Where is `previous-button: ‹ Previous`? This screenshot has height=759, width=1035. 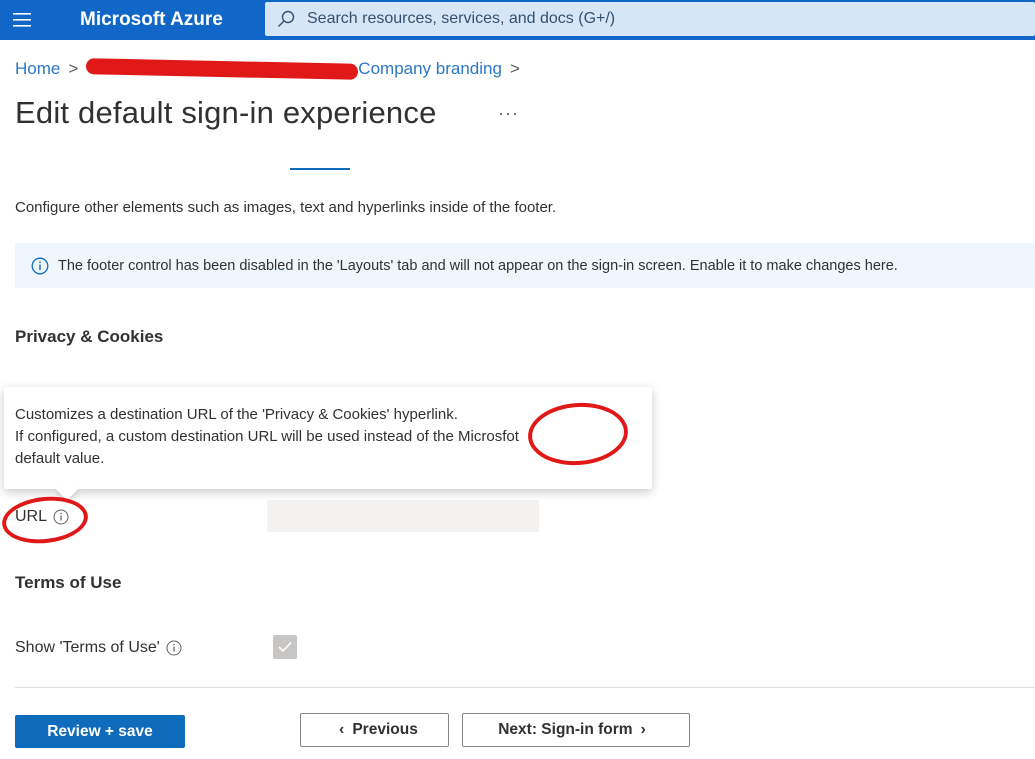
previous-button: ‹ Previous is located at coordinates (374, 730).